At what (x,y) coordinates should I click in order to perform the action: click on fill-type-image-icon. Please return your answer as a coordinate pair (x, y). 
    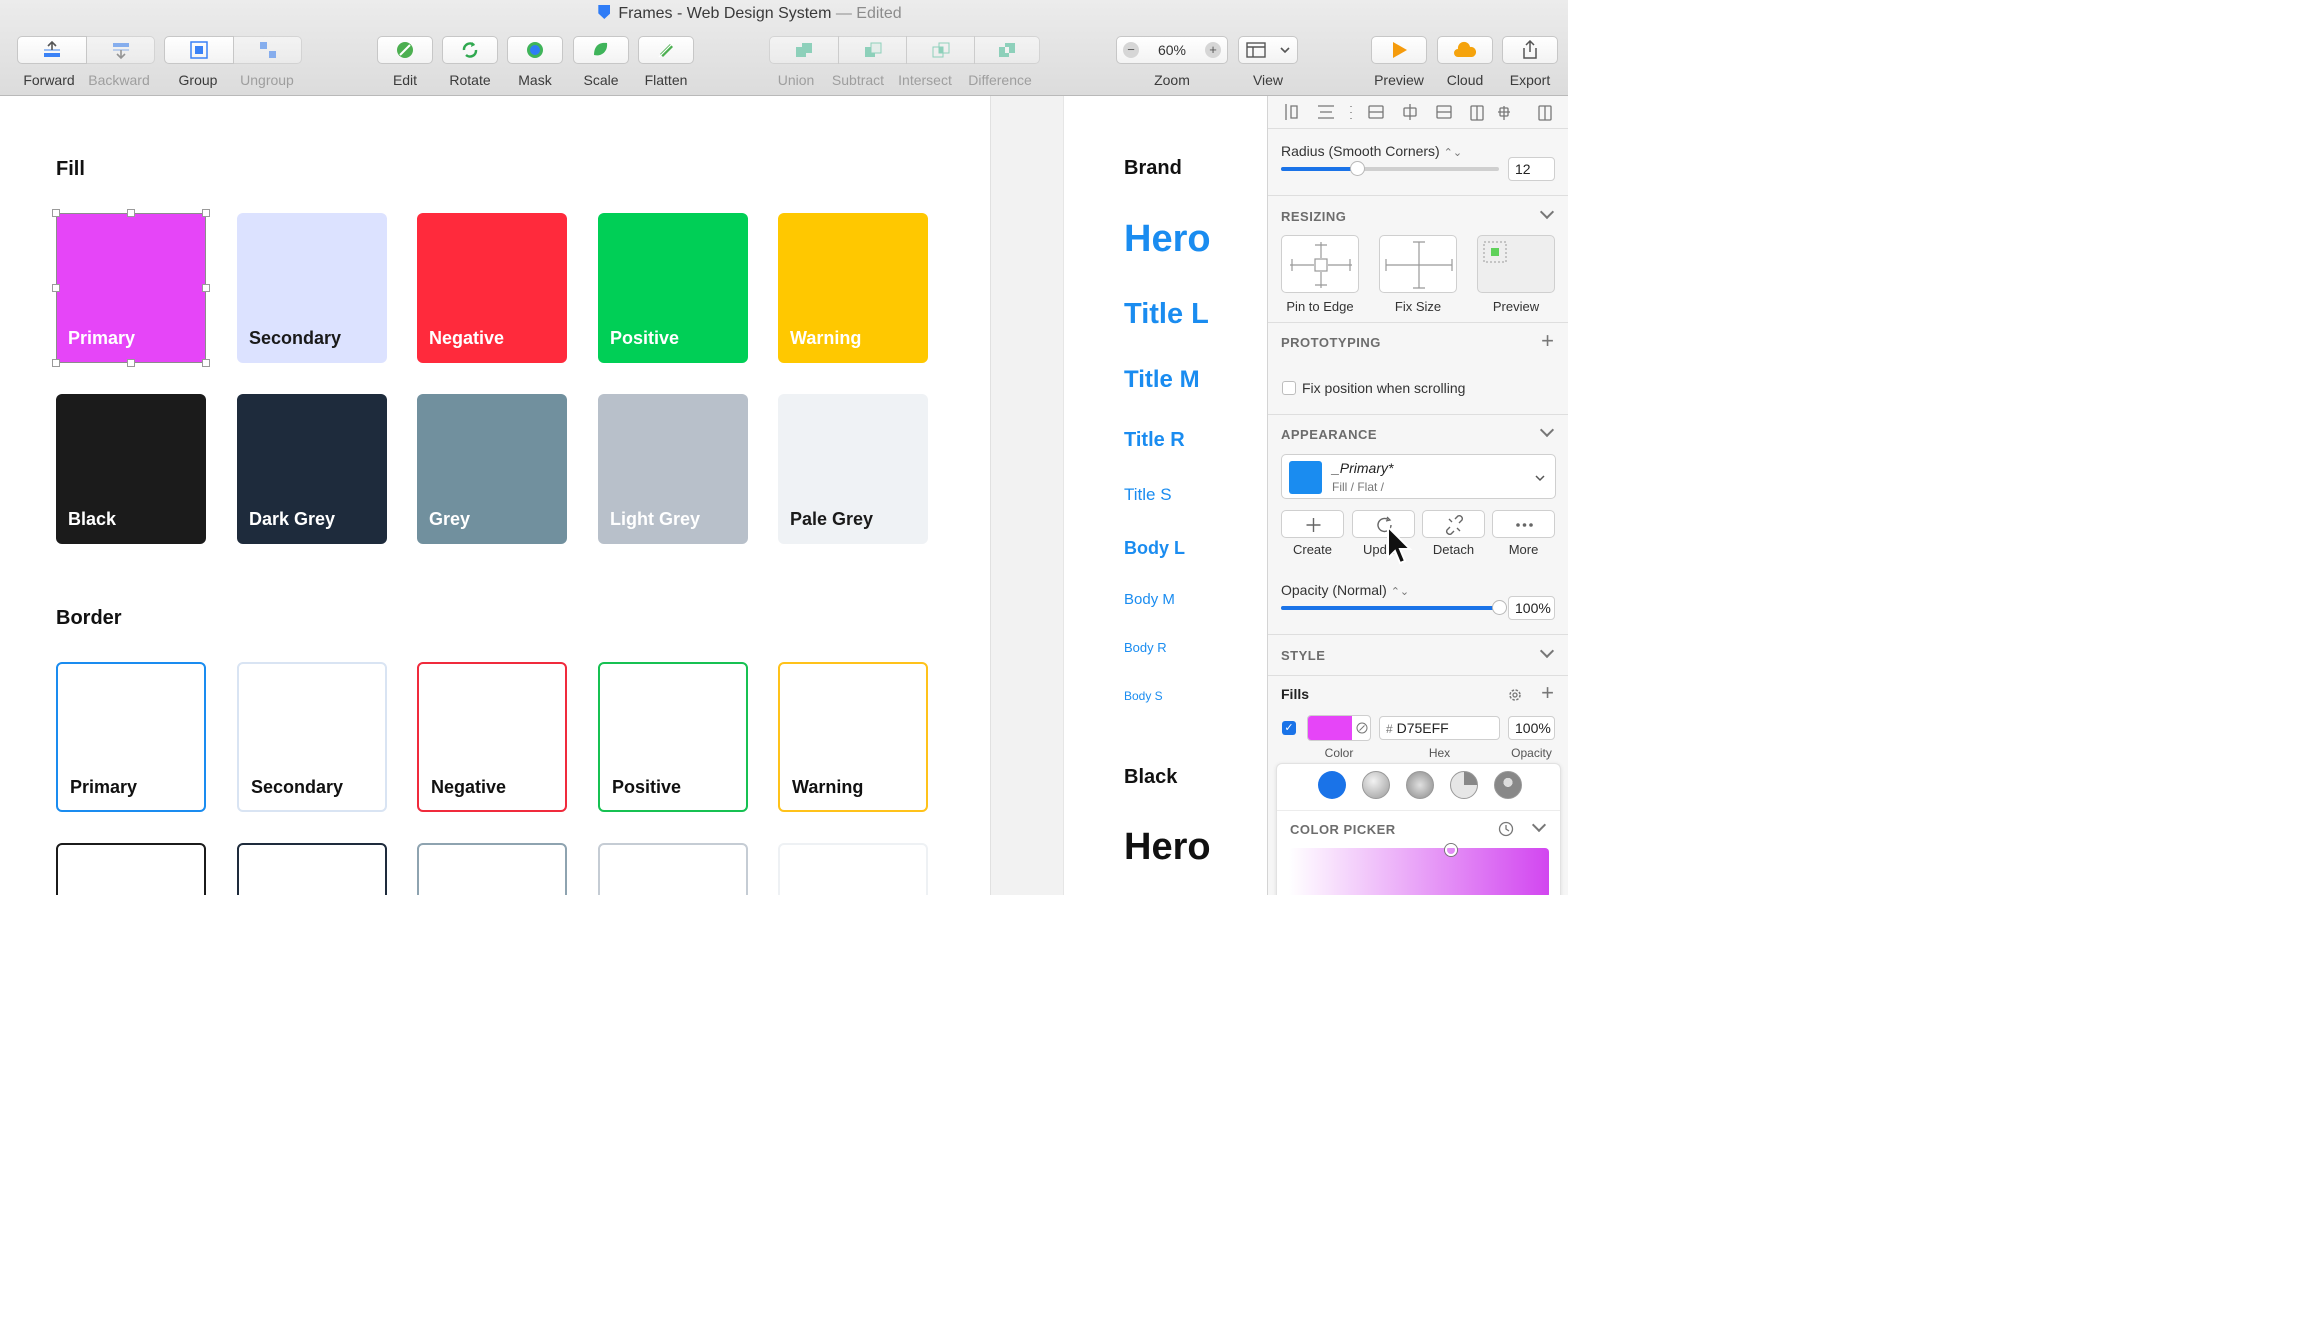
    Looking at the image, I should click on (1508, 785).